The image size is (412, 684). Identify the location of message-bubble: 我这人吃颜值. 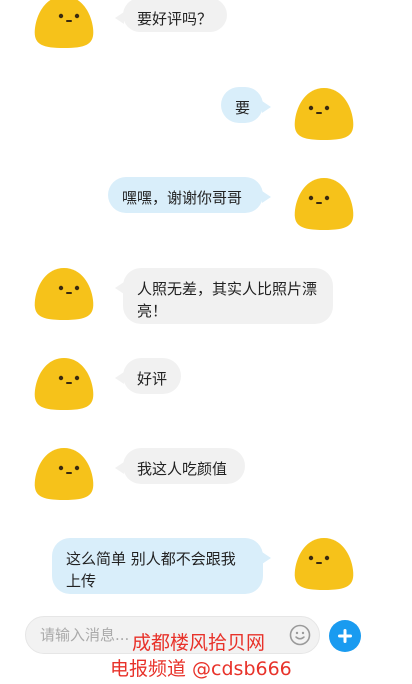
(180, 466).